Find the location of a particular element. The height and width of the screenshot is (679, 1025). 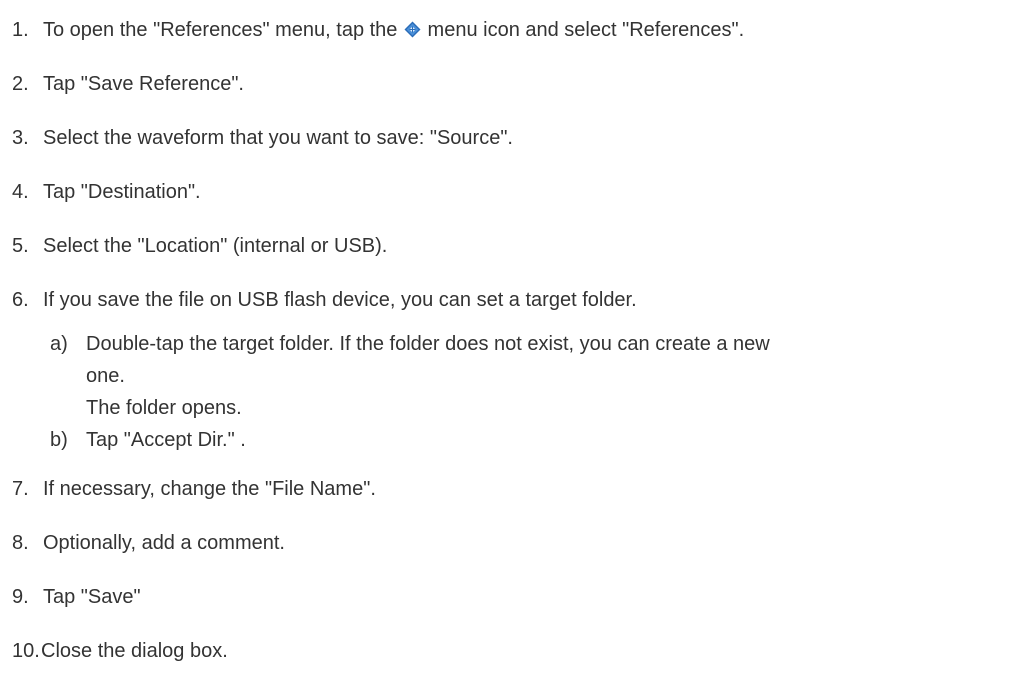

step-text: Tap "Save Reference". is located at coordinates (143, 84).